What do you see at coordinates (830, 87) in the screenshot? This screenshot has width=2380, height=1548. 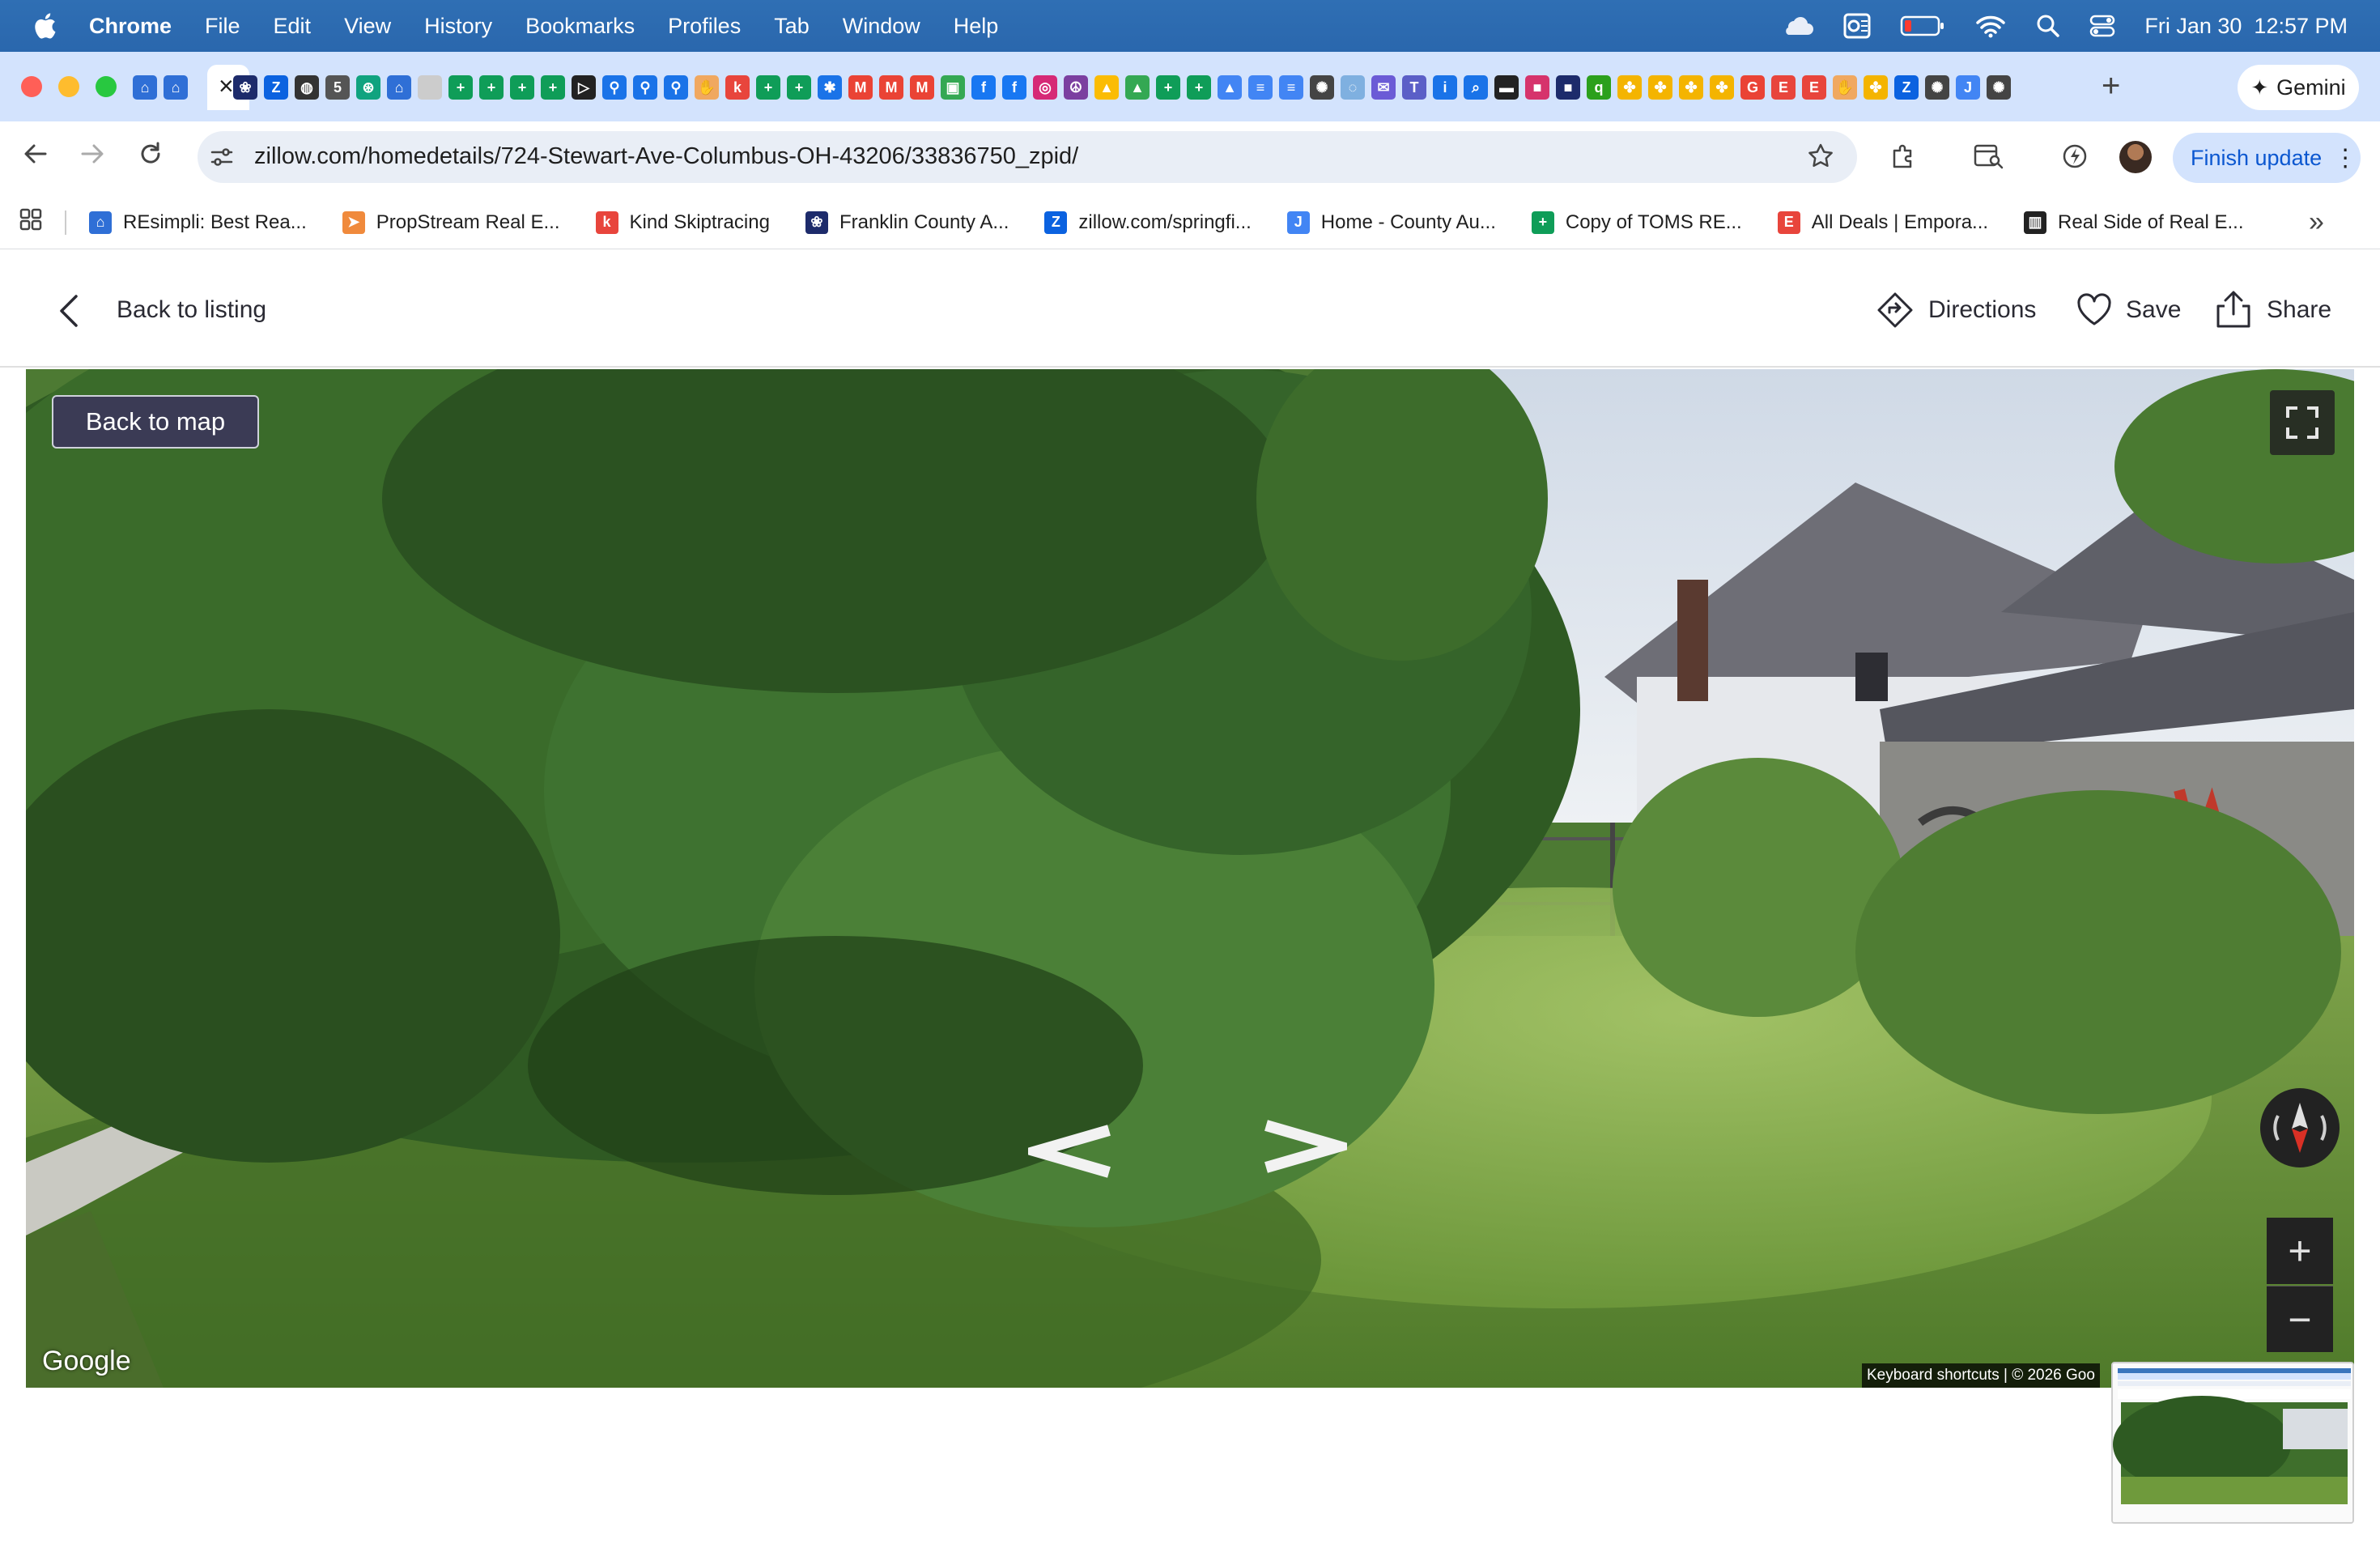 I see `asterisk-icon: ✱` at bounding box center [830, 87].